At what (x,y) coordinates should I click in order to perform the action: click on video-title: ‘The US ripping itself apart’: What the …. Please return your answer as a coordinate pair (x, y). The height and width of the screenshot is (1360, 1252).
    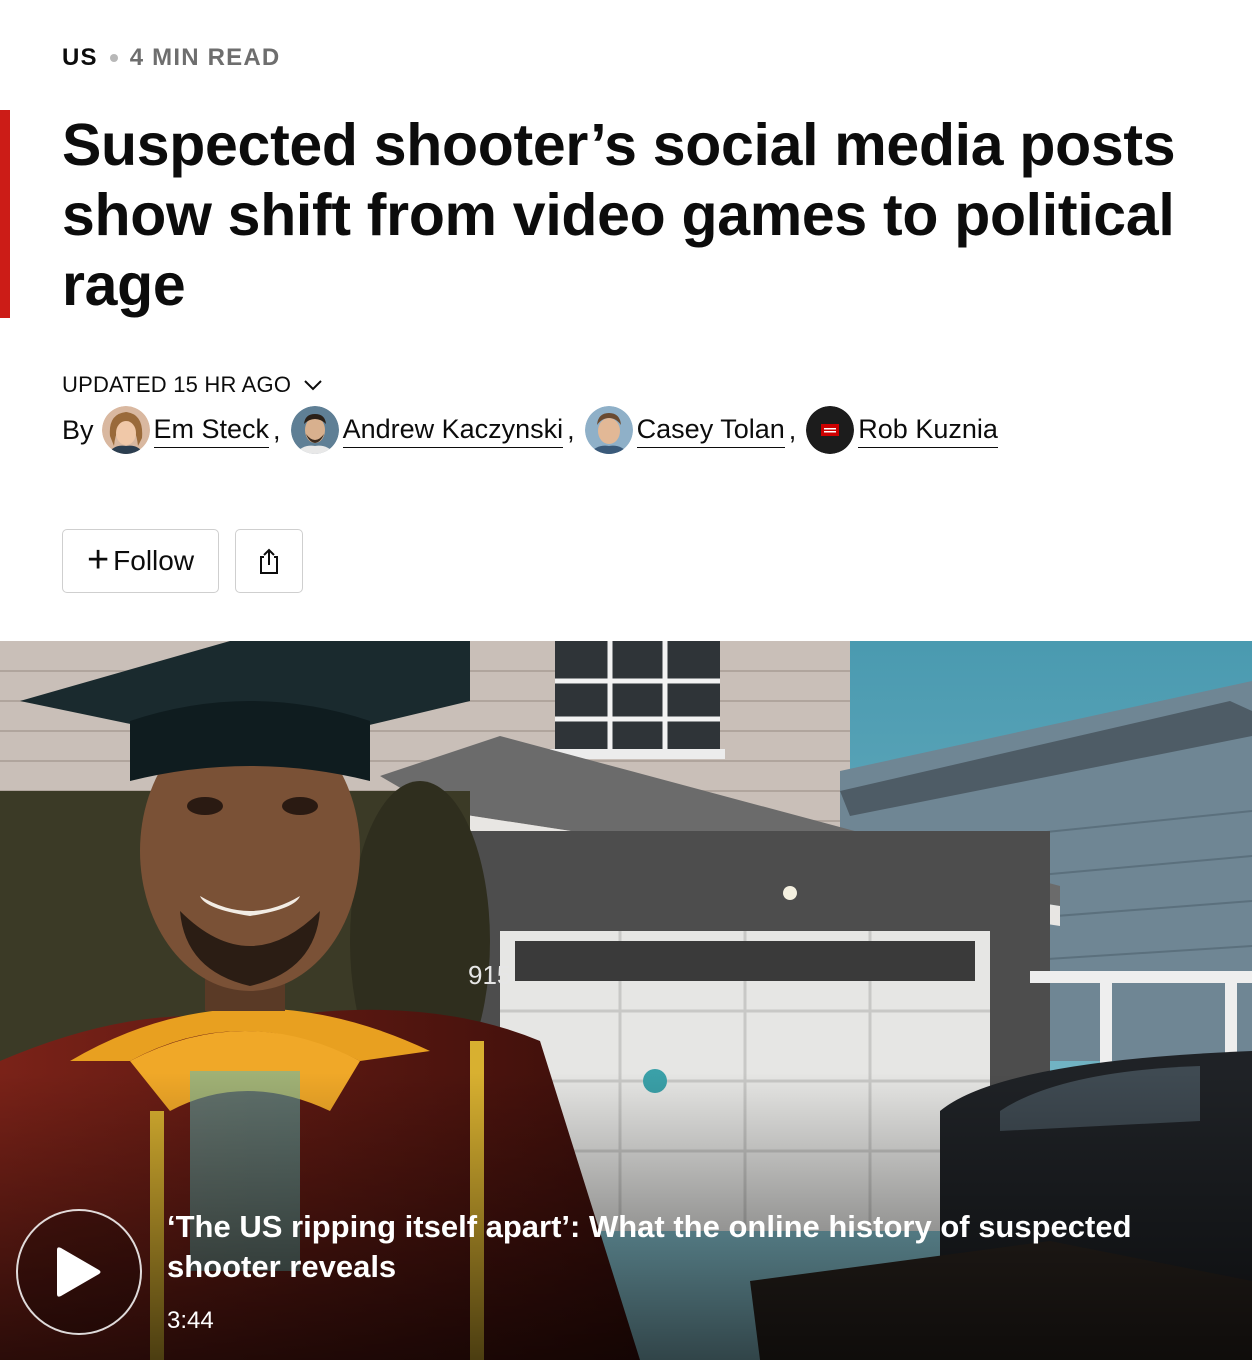
    Looking at the image, I should click on (697, 1247).